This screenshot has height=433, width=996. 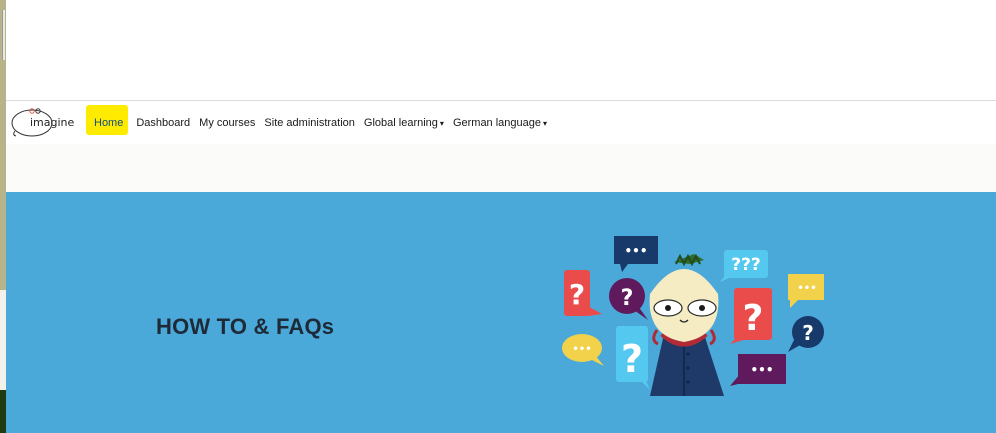 I want to click on scrollbar-handle, so click(x=3, y=35).